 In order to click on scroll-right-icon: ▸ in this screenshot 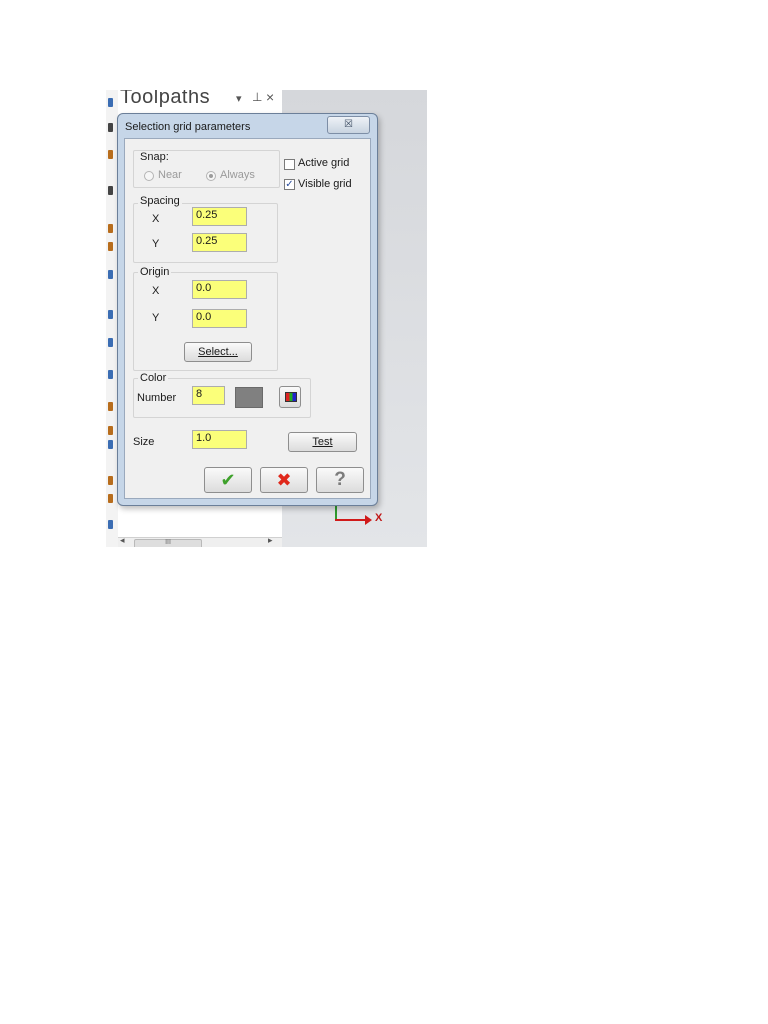, I will do `click(270, 540)`.